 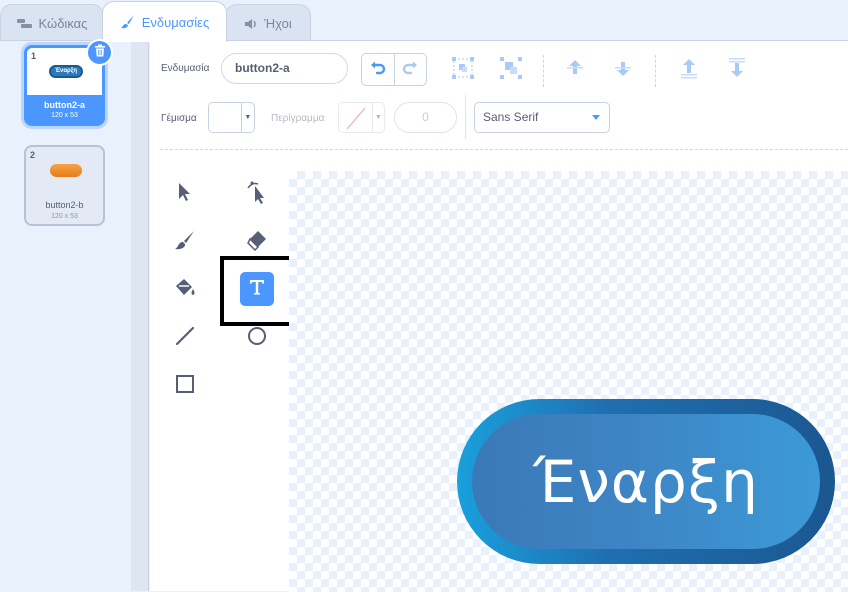 What do you see at coordinates (278, 23) in the screenshot?
I see `tab-sounds-label: Ήχοι` at bounding box center [278, 23].